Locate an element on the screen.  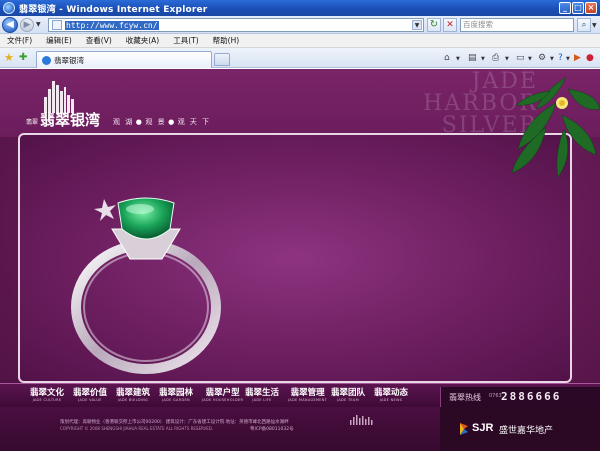
feeds-dropdown: ▼ is located at coordinates (483, 59).